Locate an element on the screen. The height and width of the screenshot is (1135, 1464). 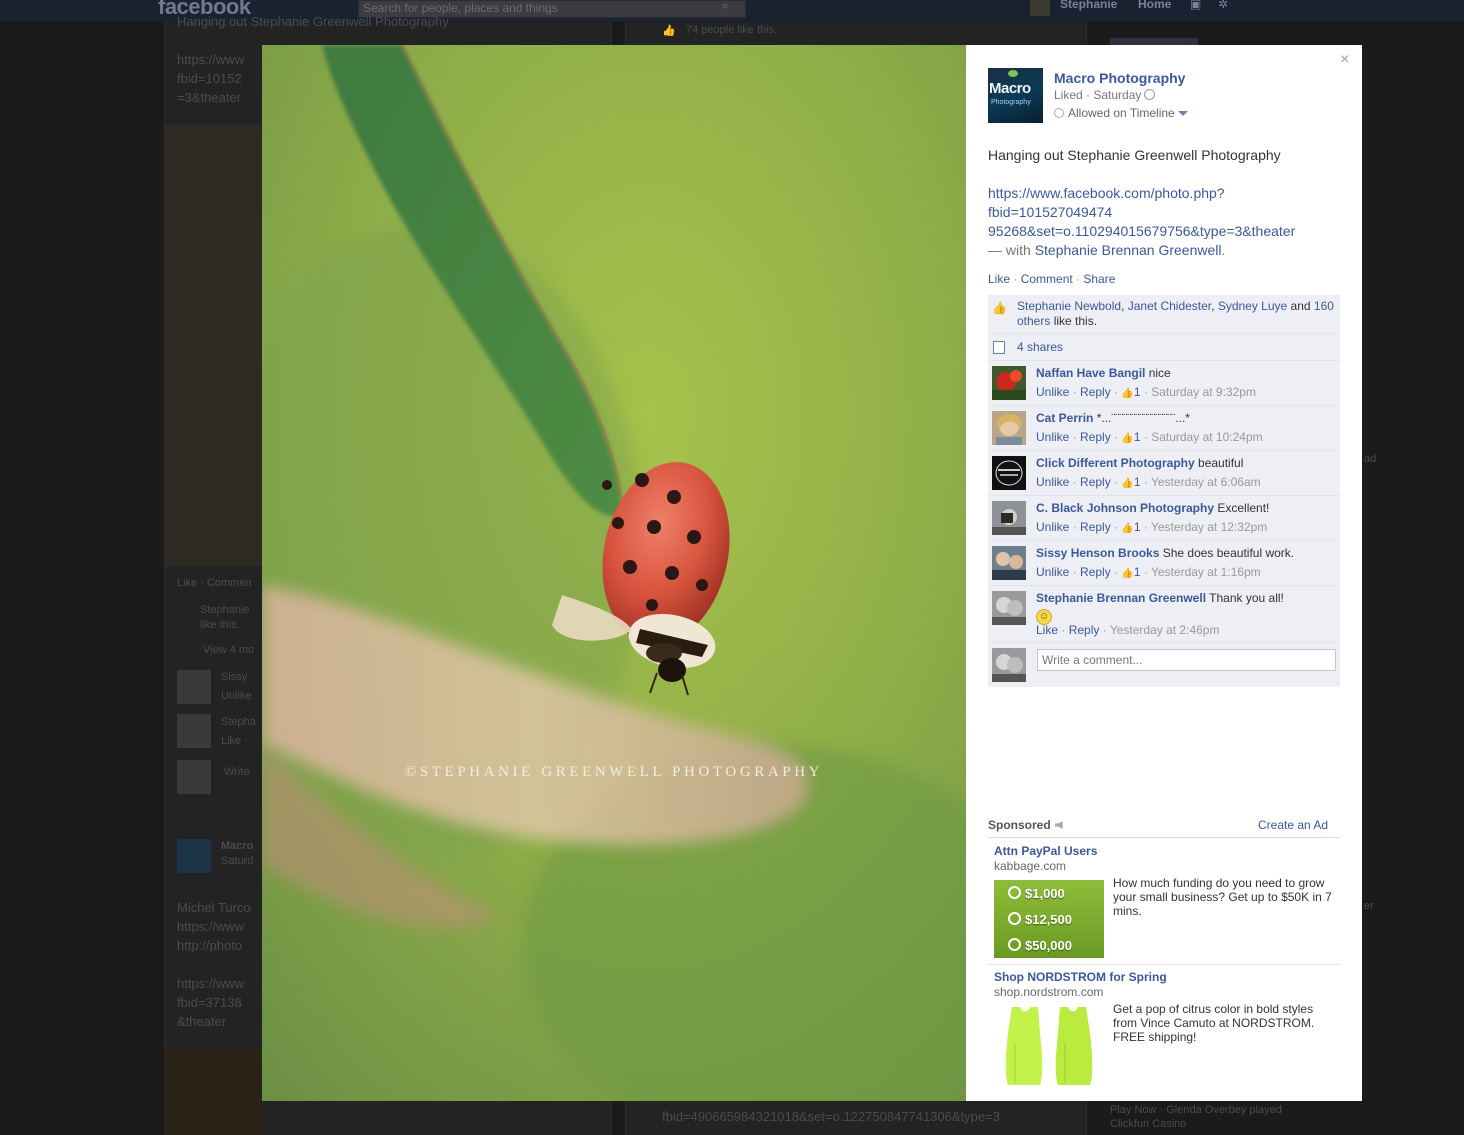
commenter-name: Click Different Photography is located at coordinates (1115, 463).